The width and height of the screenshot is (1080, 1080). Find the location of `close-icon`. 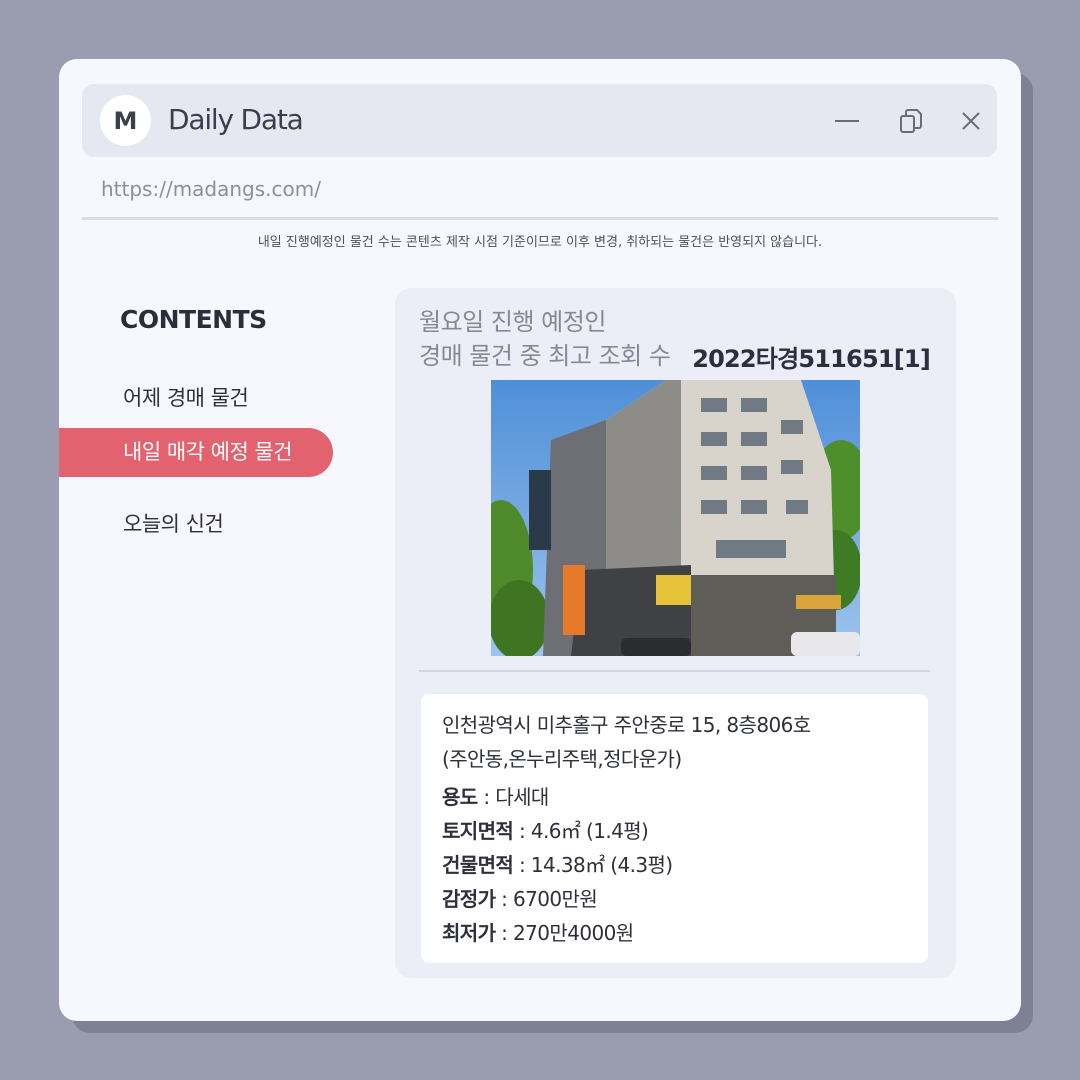

close-icon is located at coordinates (971, 121).